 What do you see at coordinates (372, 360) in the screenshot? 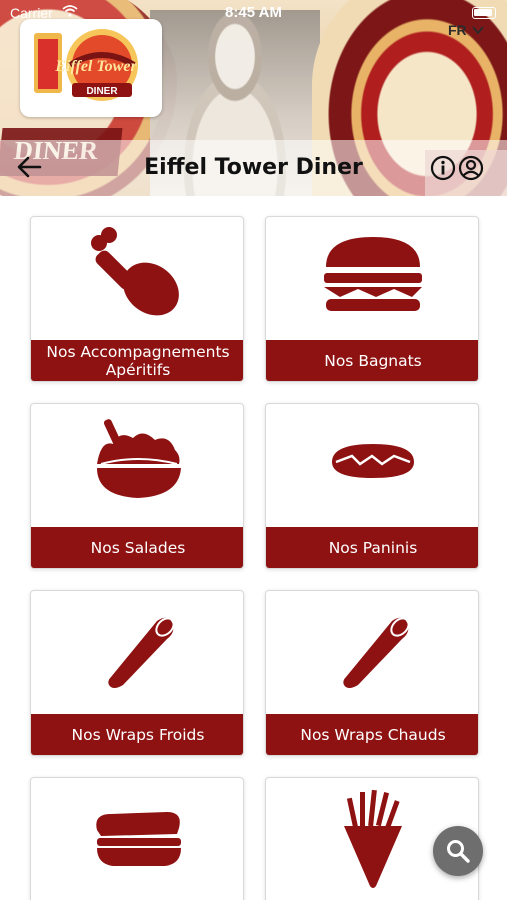
I see `category-label: Nos Bagnats` at bounding box center [372, 360].